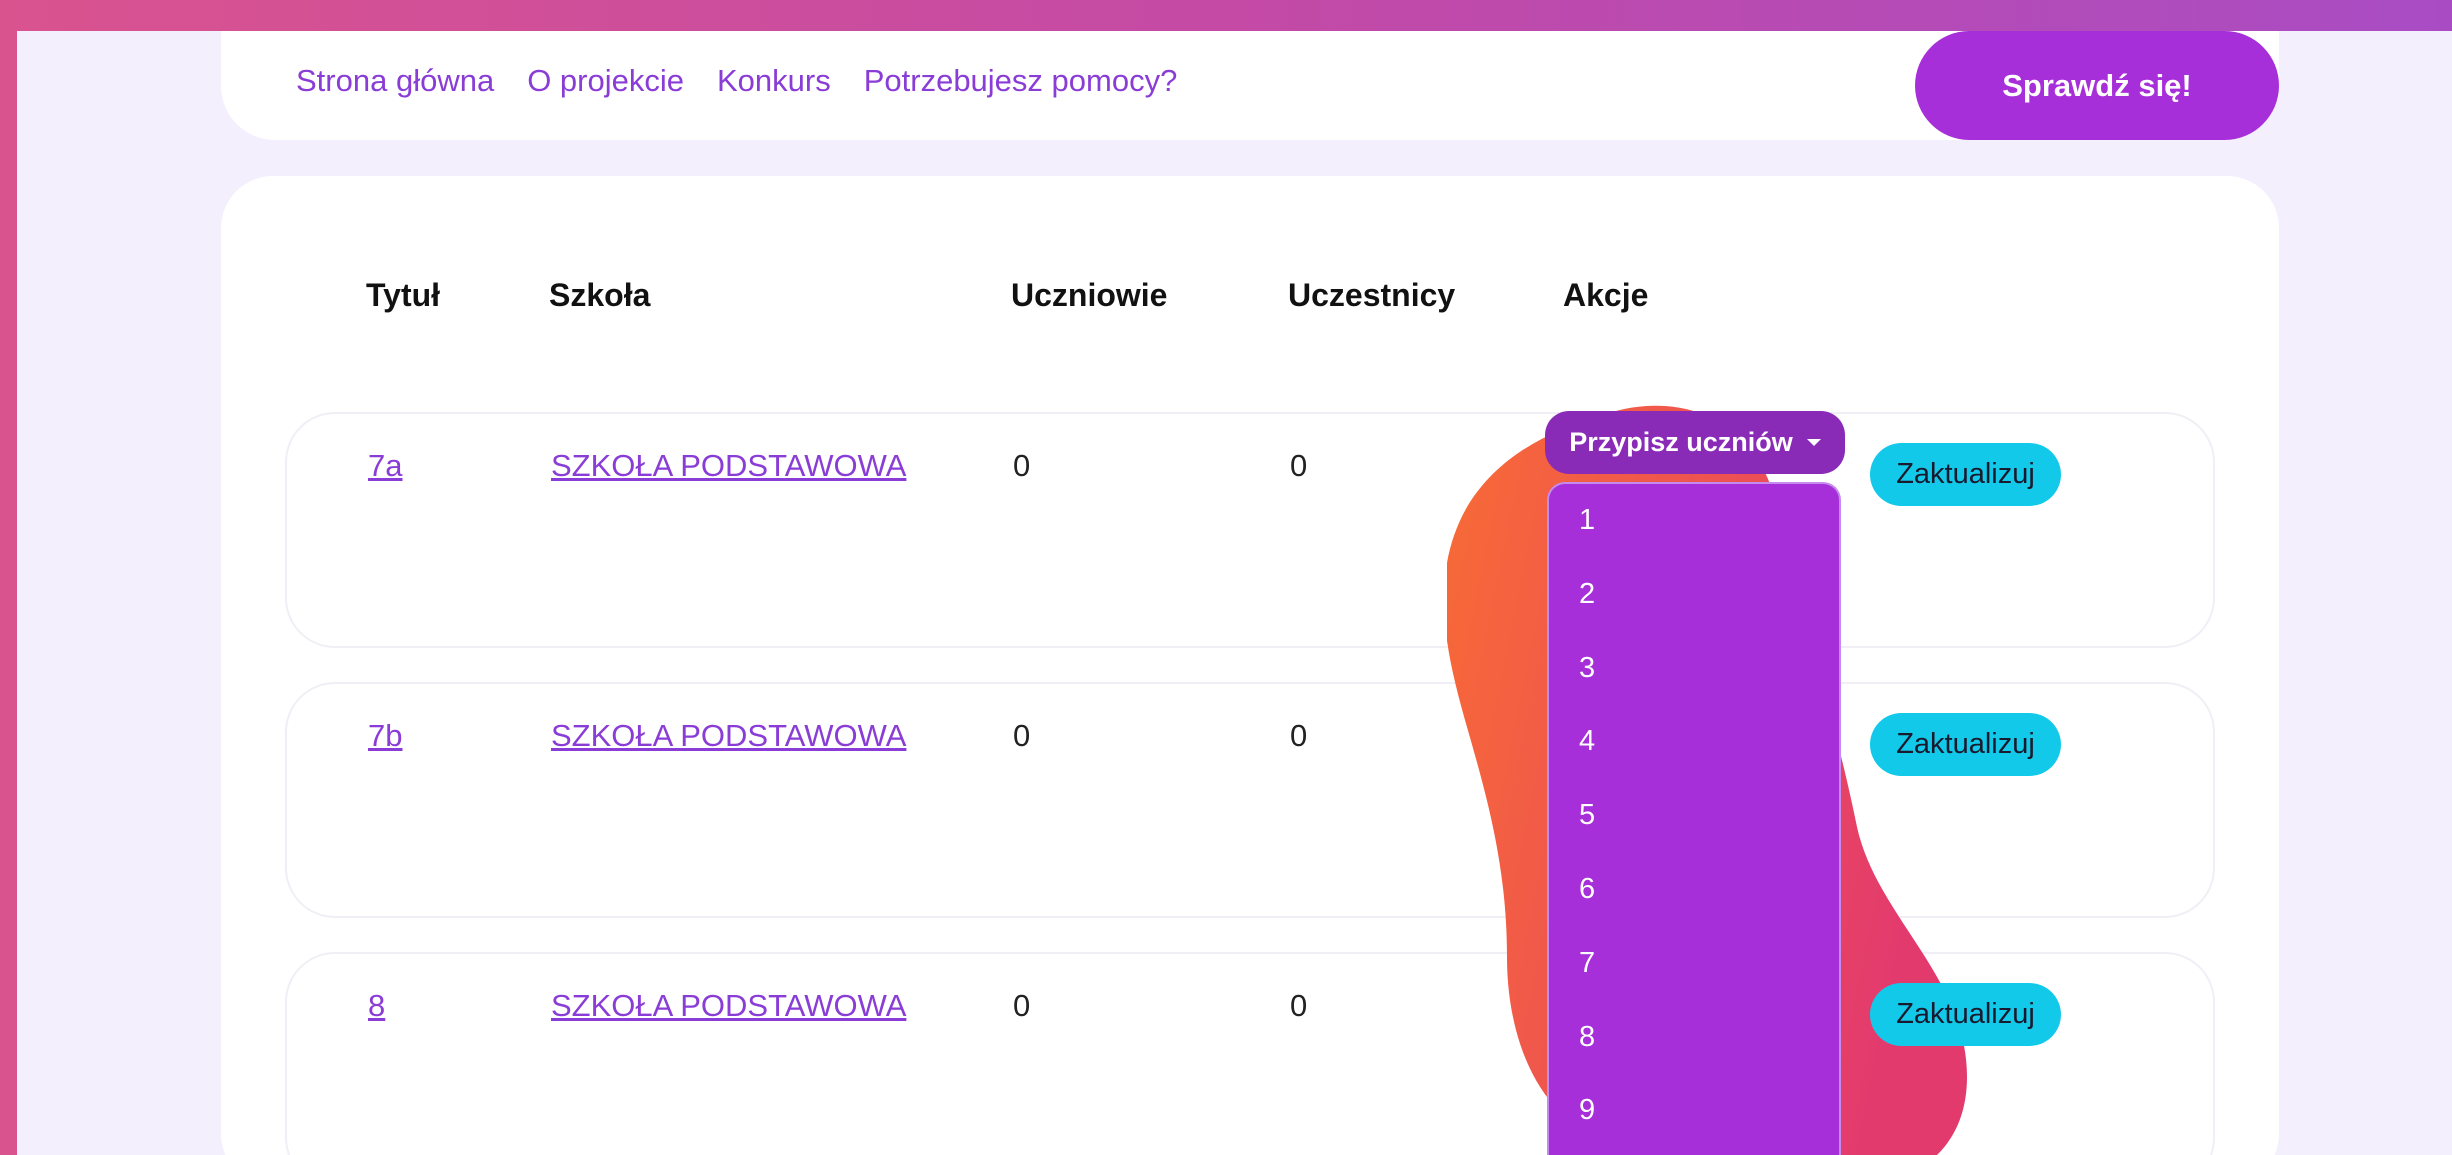  I want to click on assign-students-dropdown-button: Przypisz uczniów, so click(1695, 442).